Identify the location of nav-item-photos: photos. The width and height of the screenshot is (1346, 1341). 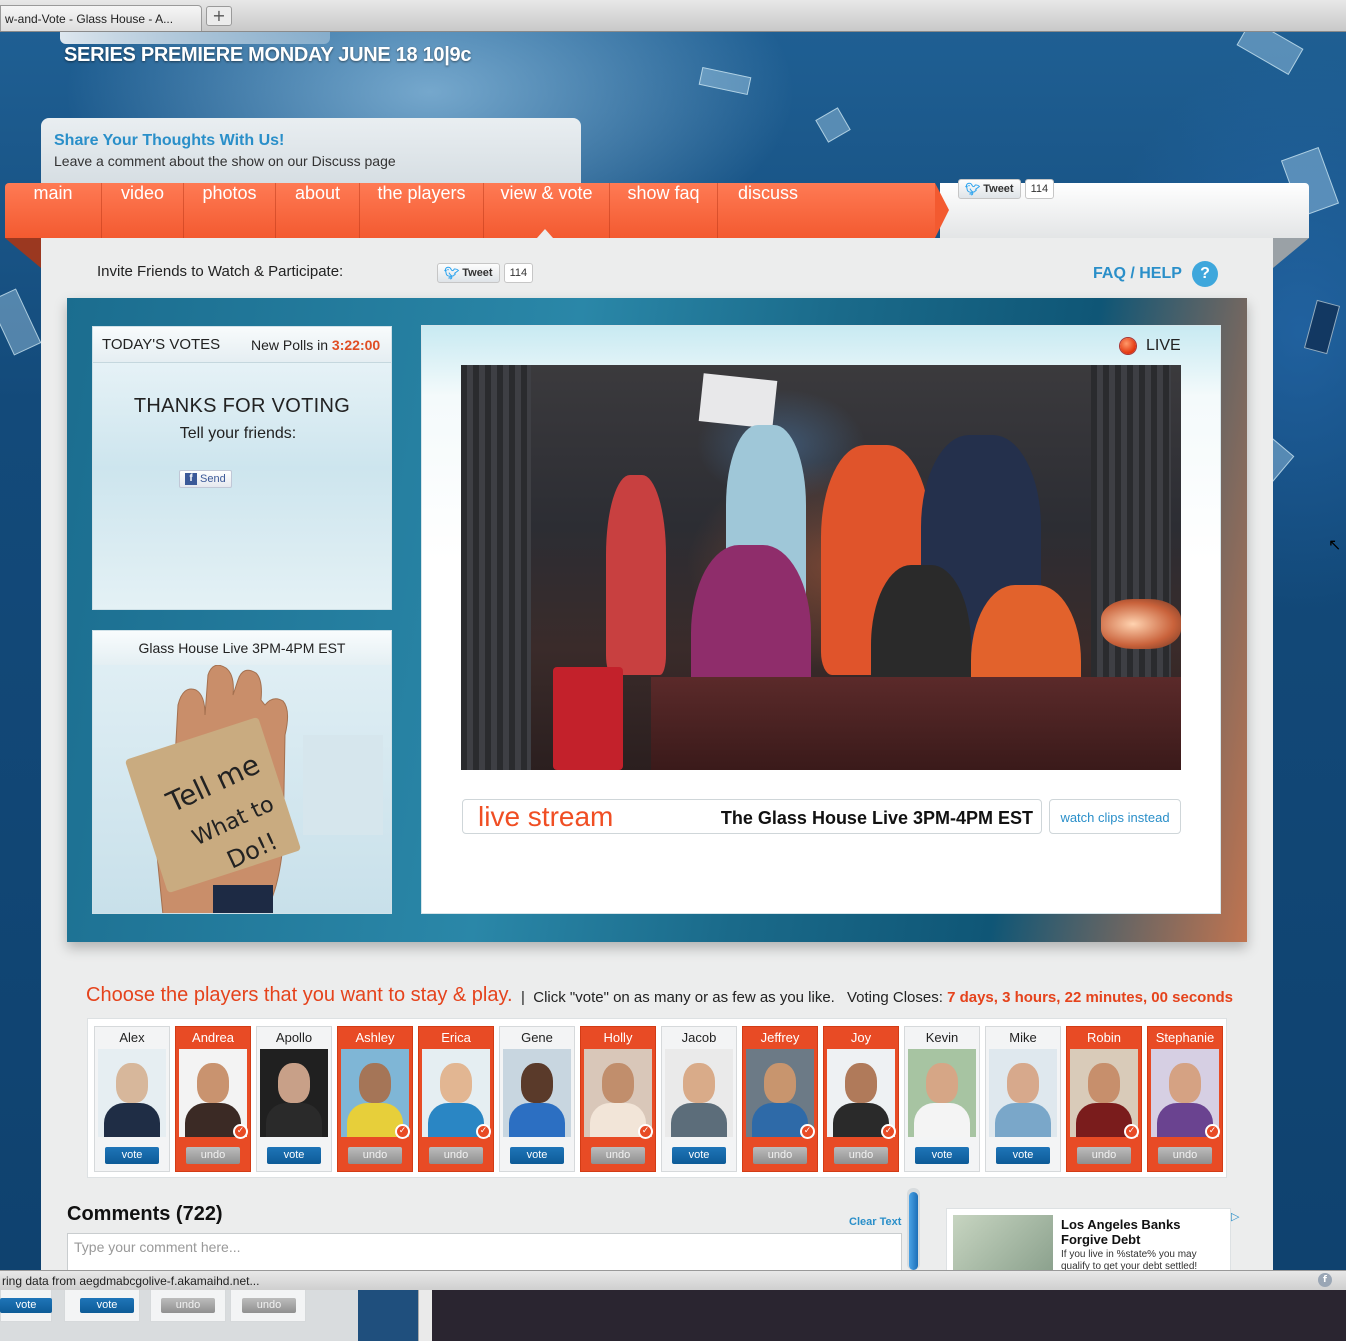
(230, 210).